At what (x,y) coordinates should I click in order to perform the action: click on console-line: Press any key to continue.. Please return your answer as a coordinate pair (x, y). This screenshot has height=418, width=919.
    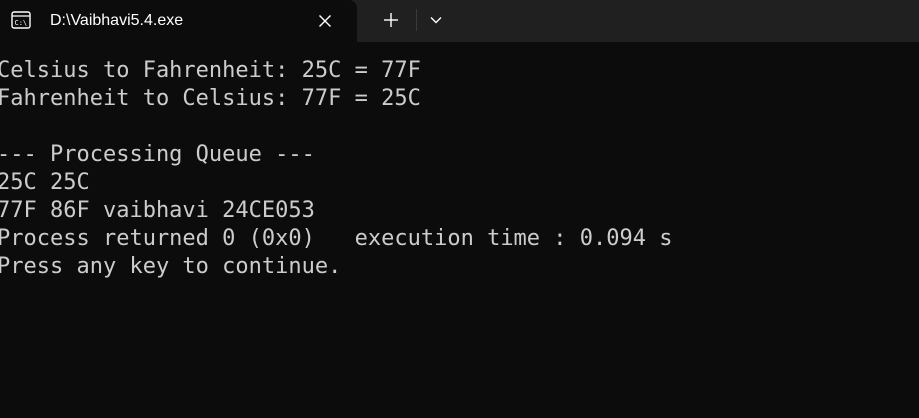
    Looking at the image, I should click on (171, 266).